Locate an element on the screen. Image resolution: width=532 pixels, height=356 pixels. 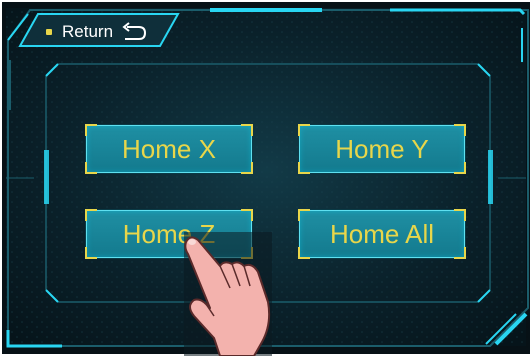
home-all-label: Home All is located at coordinates (382, 233).